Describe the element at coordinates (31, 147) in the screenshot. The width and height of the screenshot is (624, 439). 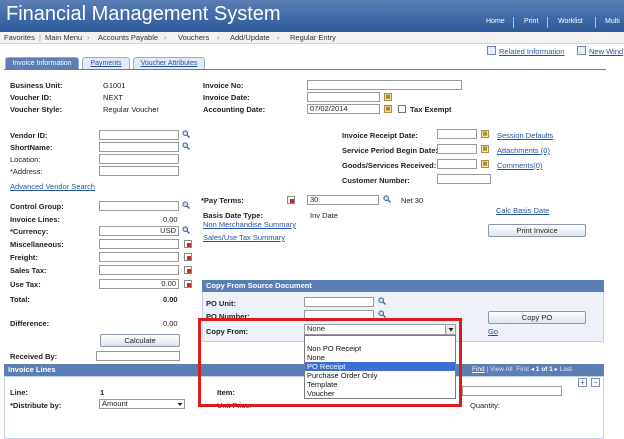
I see `shortname-label: ShortName:` at that location.